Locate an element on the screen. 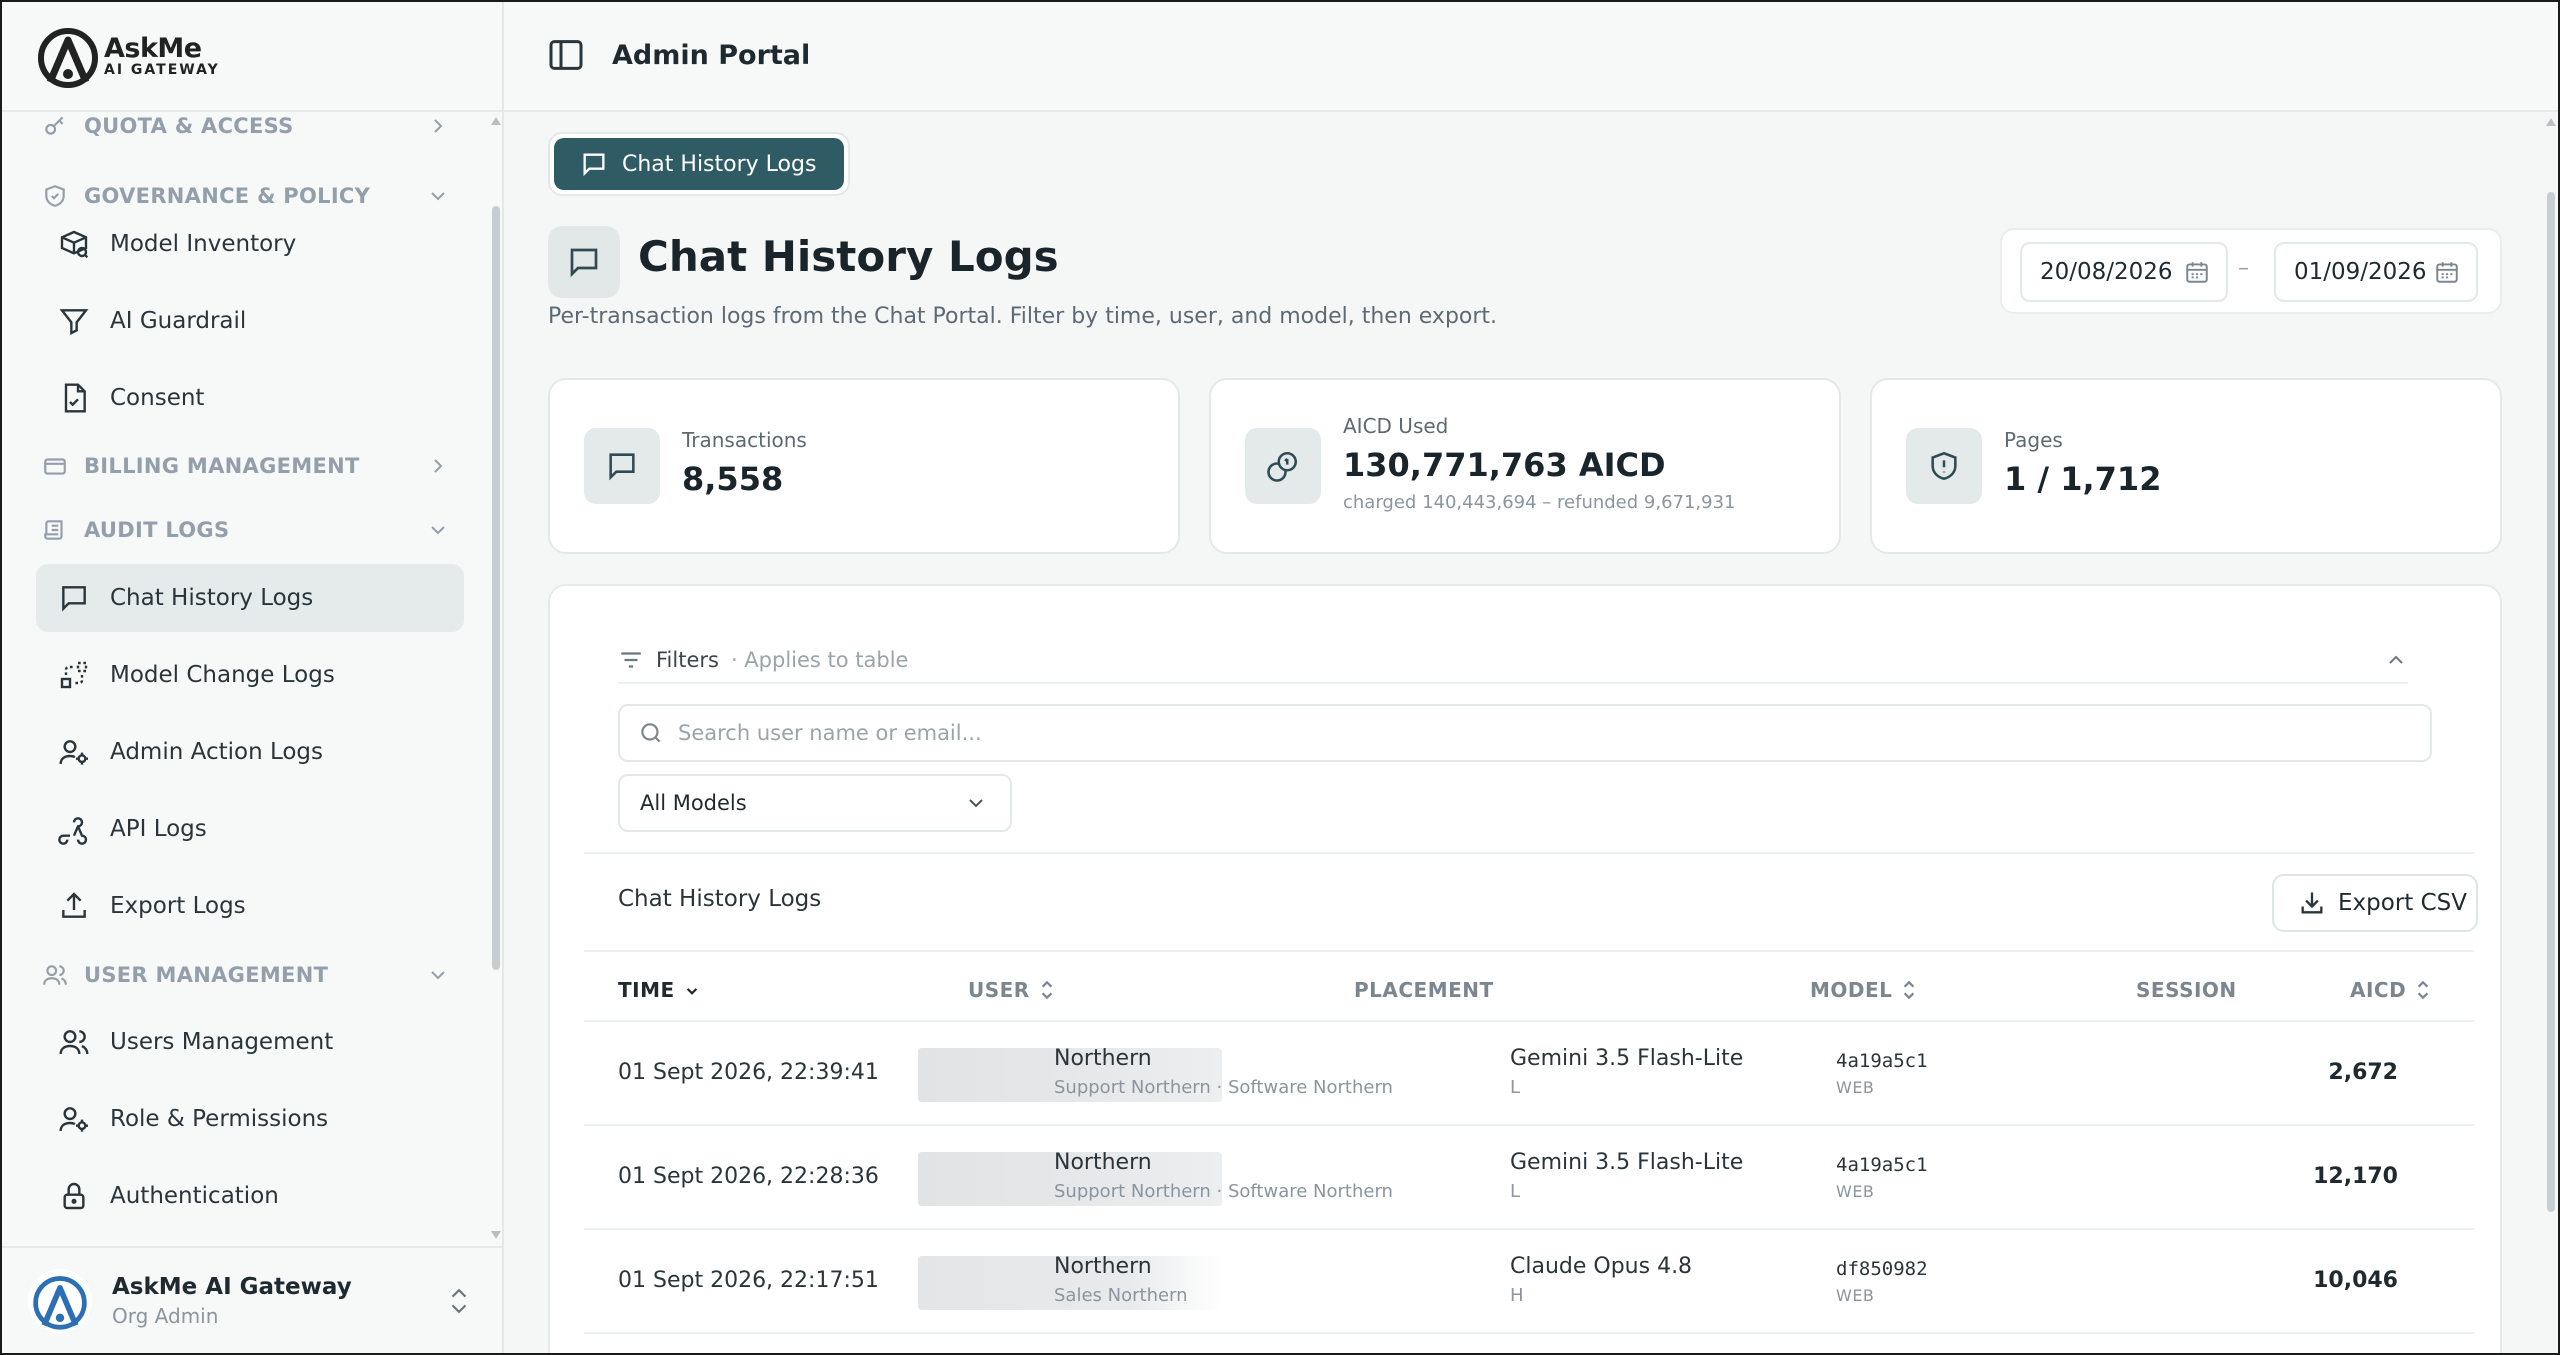 This screenshot has height=1355, width=2560. tab-bar: Chat History Logs is located at coordinates (699, 164).